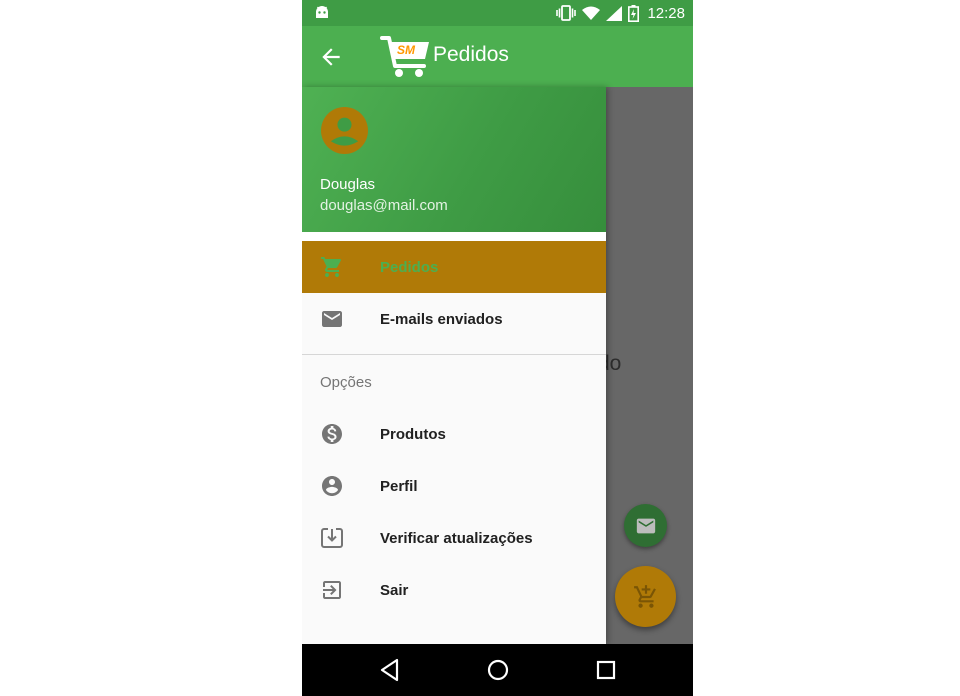  Describe the element at coordinates (384, 205) in the screenshot. I see `user-email: douglas@mail.com` at that location.